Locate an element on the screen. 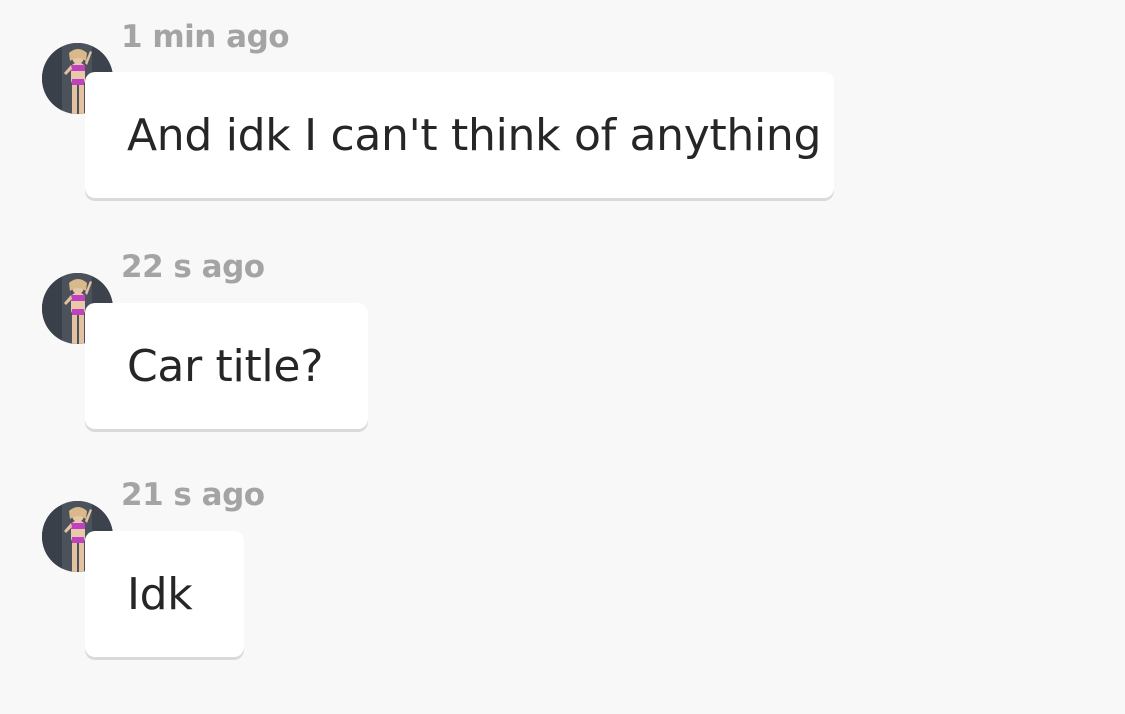  message-bubble: Idk is located at coordinates (164, 594).